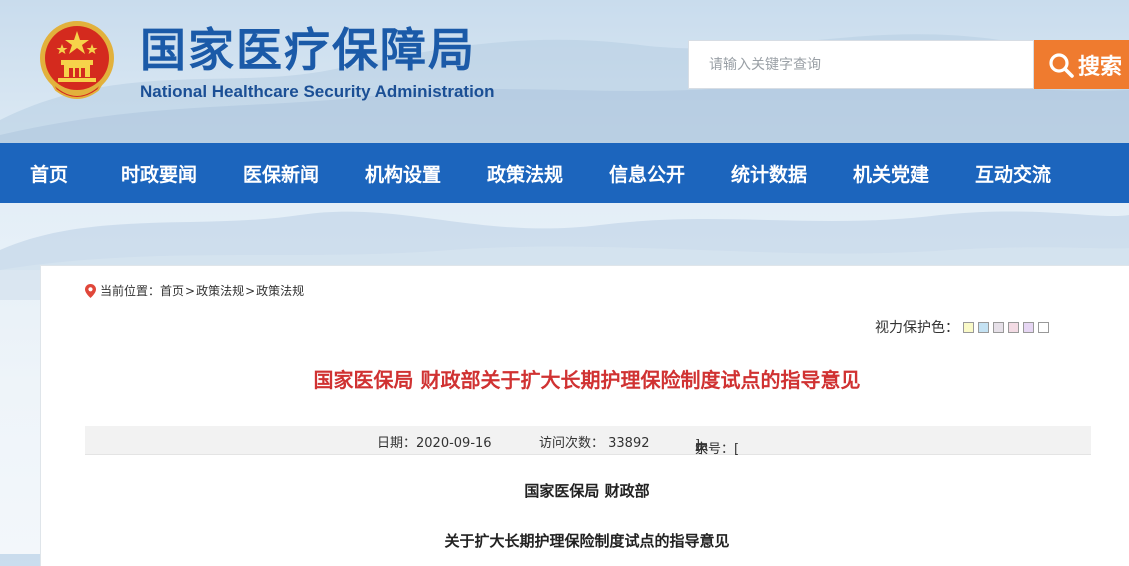 The image size is (1129, 566). What do you see at coordinates (172, 290) in the screenshot?
I see `breadcrumb-home: 首页` at bounding box center [172, 290].